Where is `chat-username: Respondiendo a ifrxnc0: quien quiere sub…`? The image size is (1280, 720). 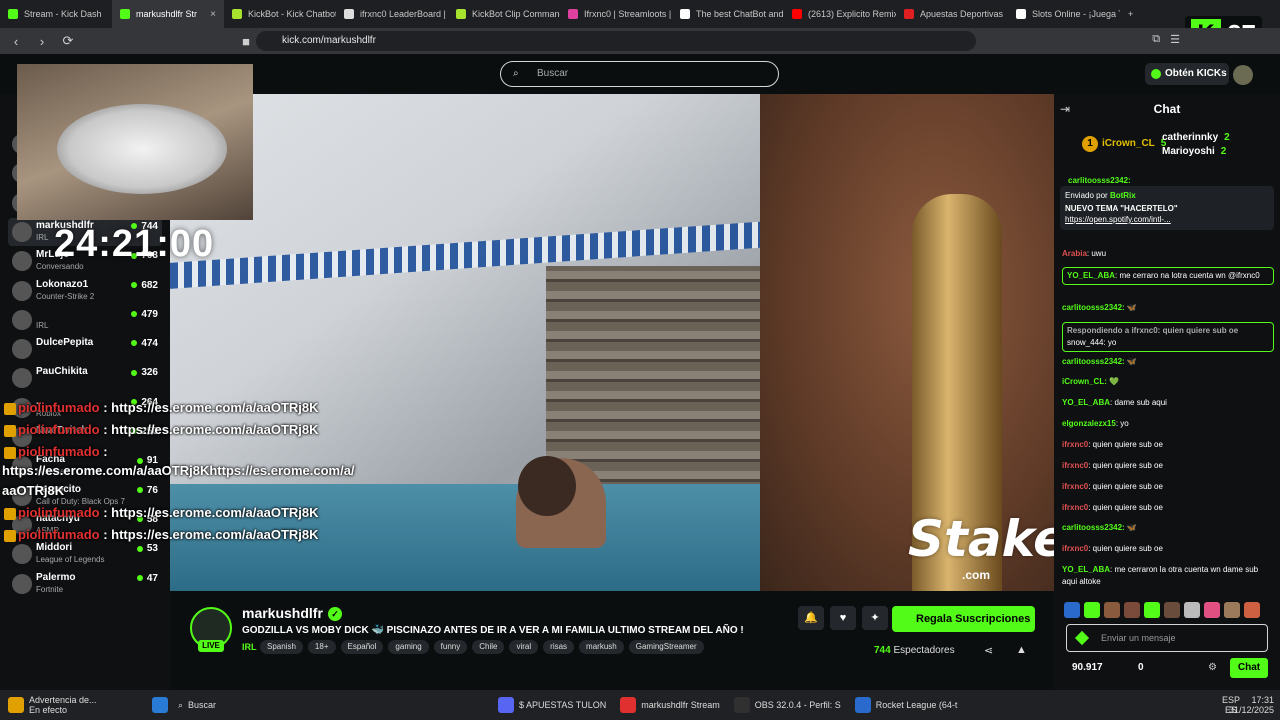 chat-username: Respondiendo a ifrxnc0: quien quiere sub… is located at coordinates (1152, 330).